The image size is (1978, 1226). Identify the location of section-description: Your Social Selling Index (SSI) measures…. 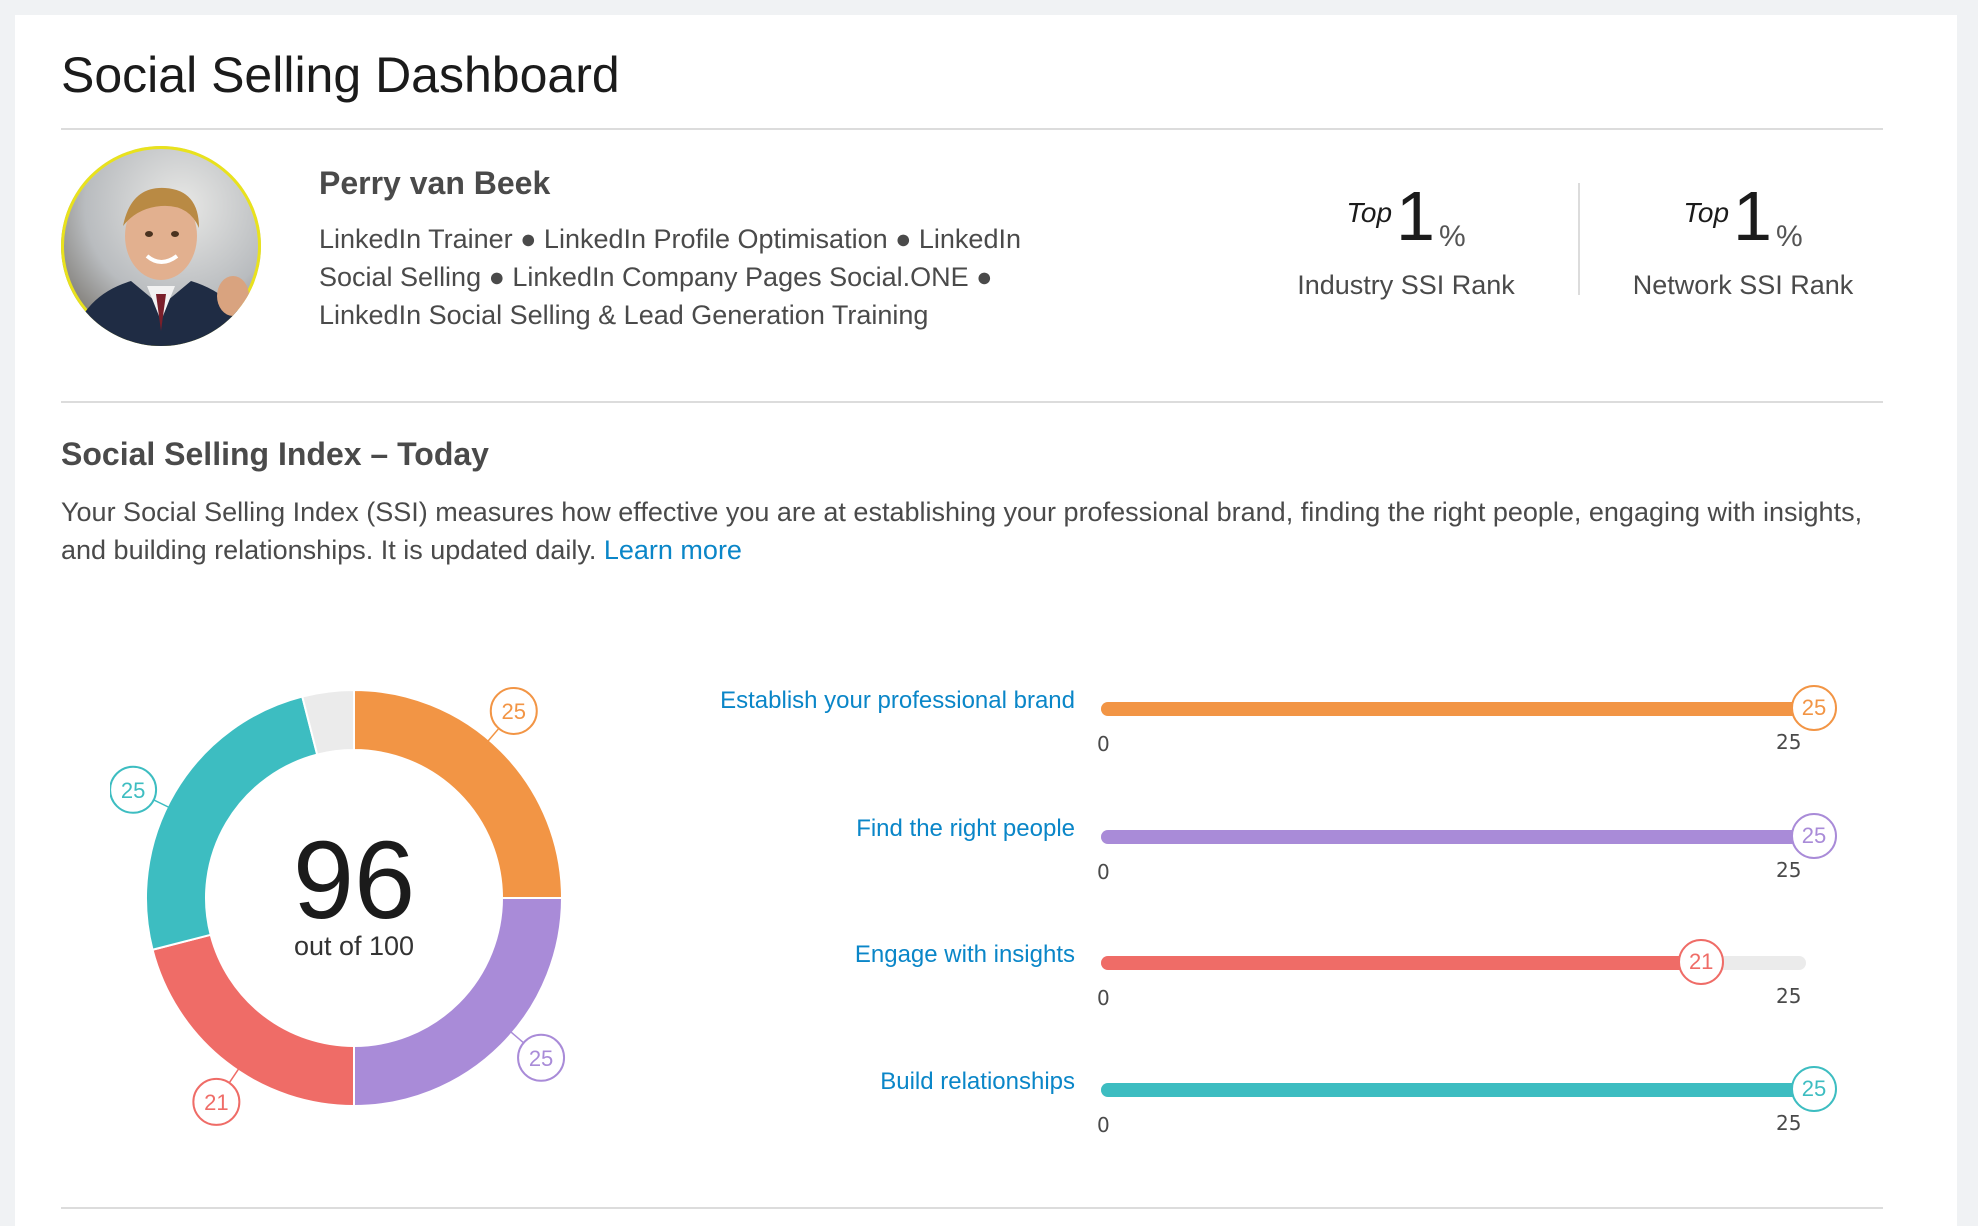
(981, 531).